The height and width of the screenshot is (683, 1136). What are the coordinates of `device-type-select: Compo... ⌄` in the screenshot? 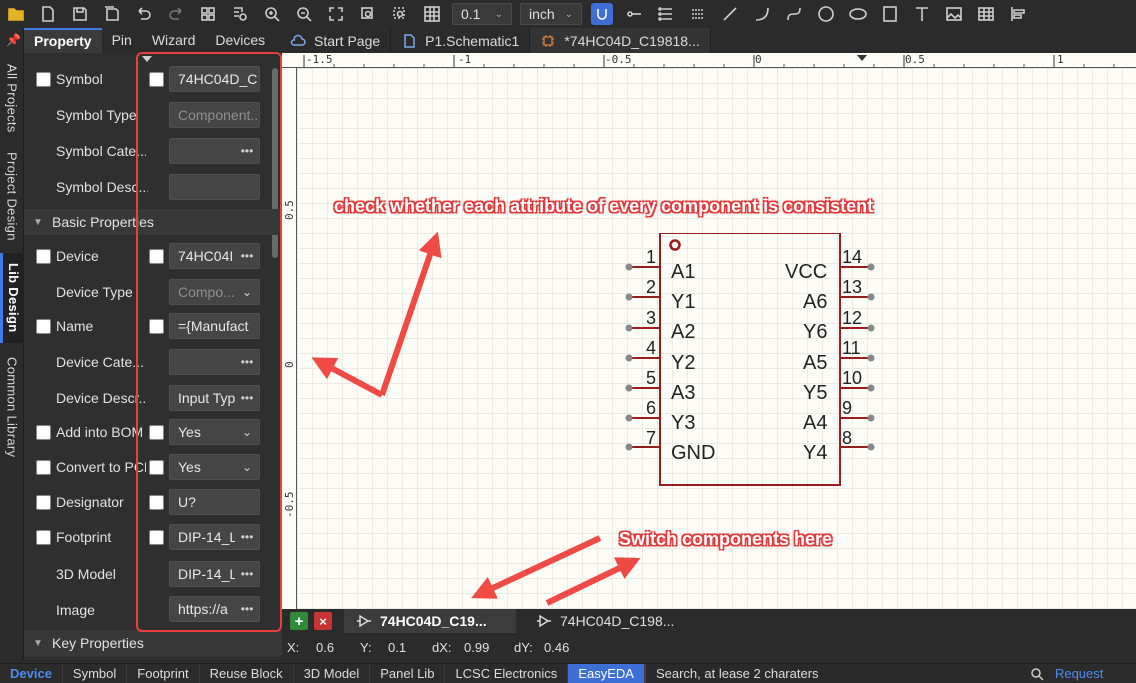 It's located at (214, 292).